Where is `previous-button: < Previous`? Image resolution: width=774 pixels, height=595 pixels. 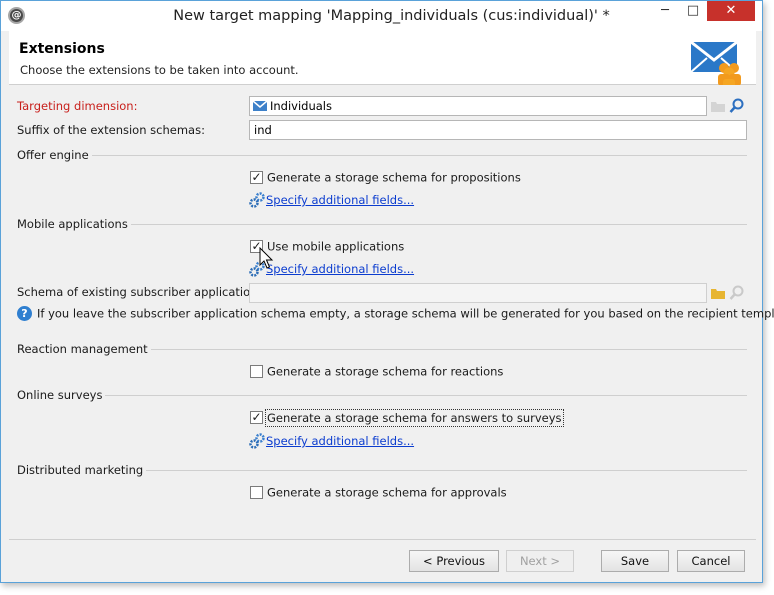
previous-button: < Previous is located at coordinates (454, 561).